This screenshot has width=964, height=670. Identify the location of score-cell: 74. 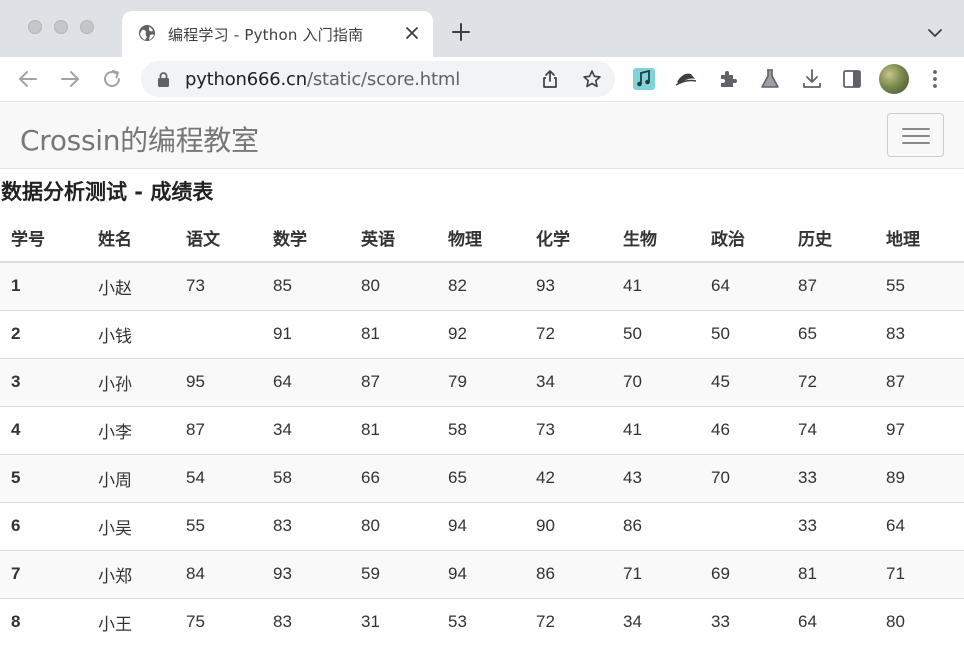
(831, 429).